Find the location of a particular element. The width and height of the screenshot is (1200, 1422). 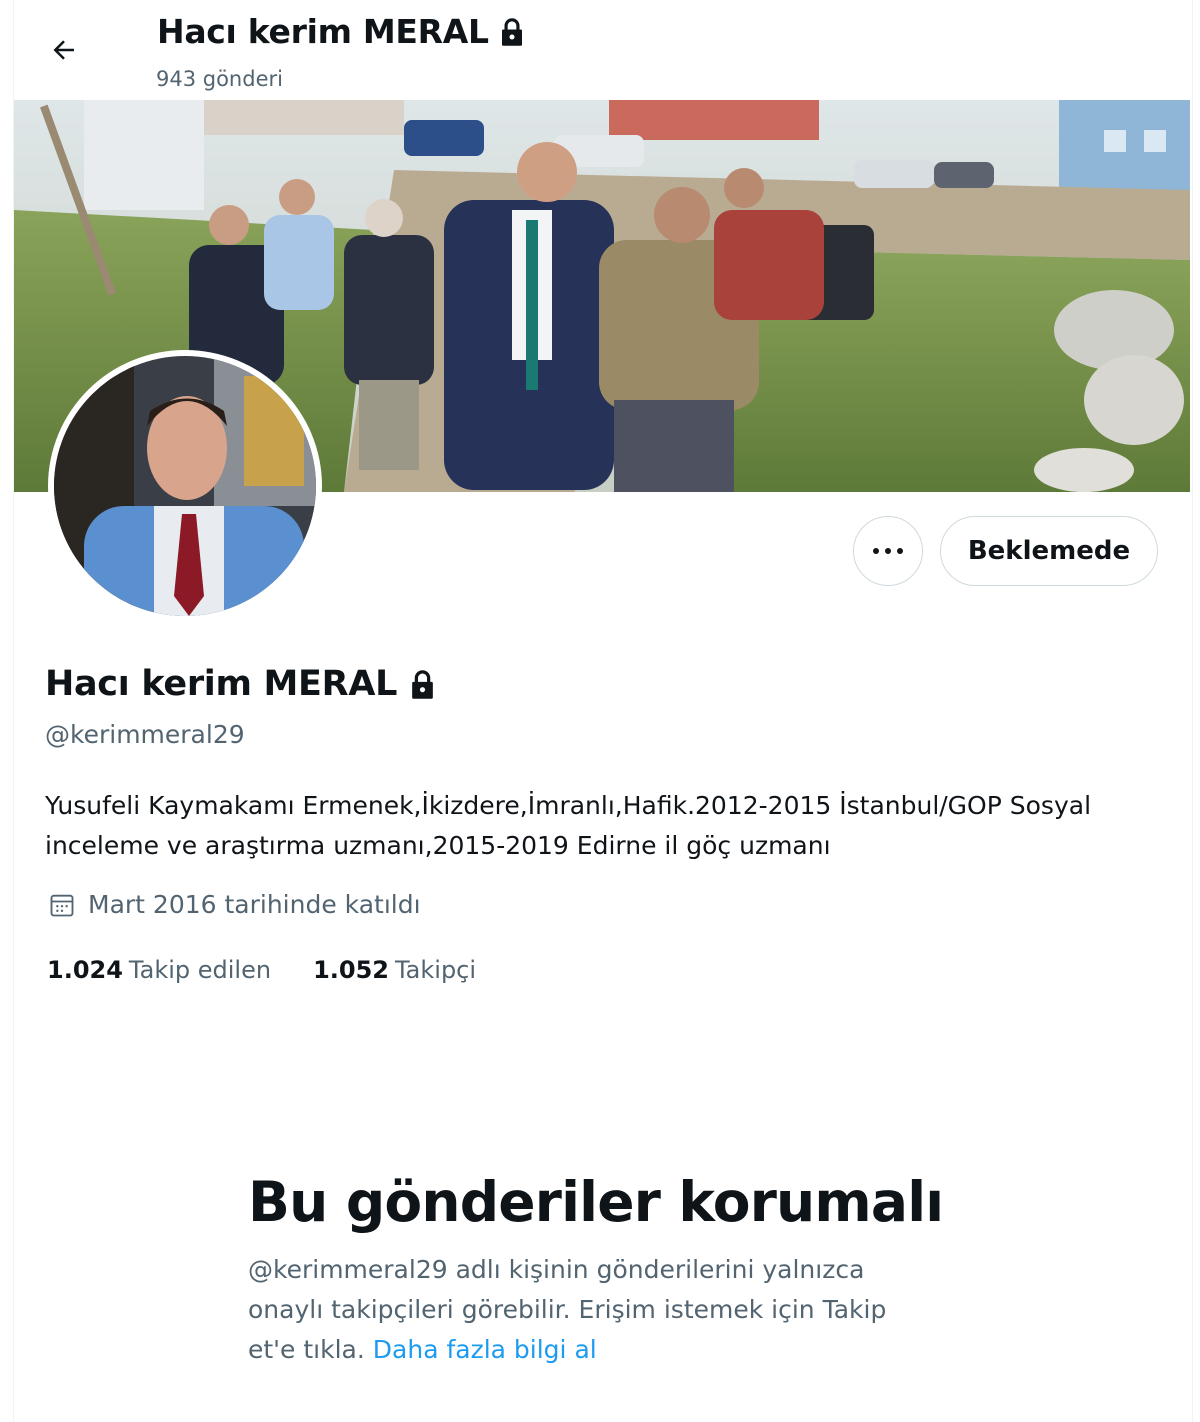

following-count: 1.024 is located at coordinates (85, 970).